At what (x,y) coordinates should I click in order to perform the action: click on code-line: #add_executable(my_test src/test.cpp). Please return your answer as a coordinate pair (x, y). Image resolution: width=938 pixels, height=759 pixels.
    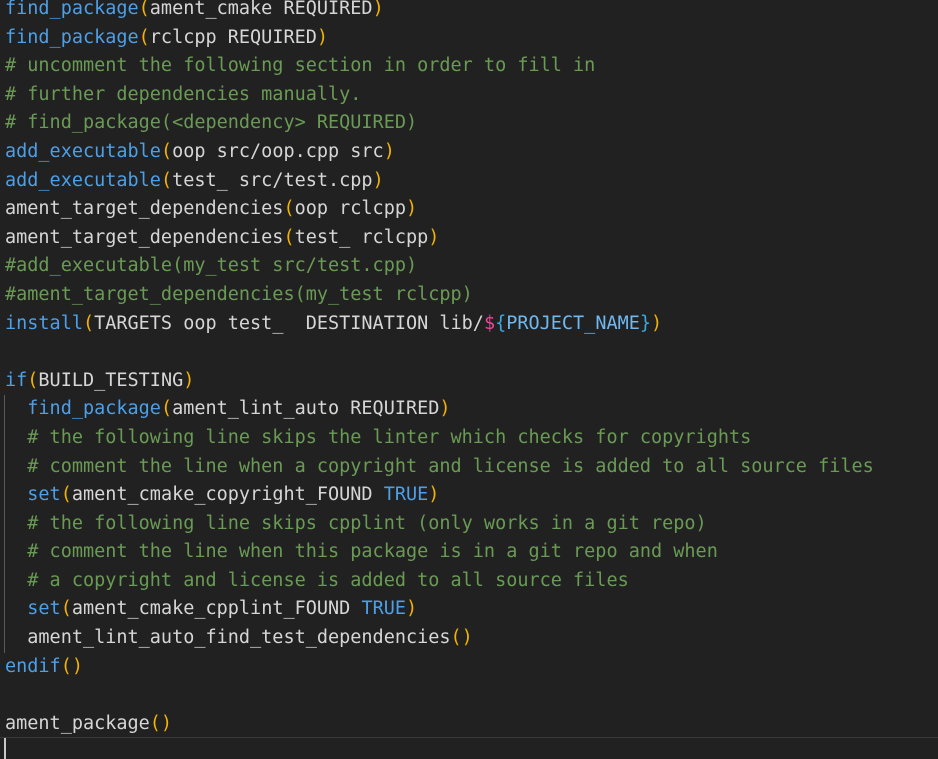
    Looking at the image, I should click on (469, 266).